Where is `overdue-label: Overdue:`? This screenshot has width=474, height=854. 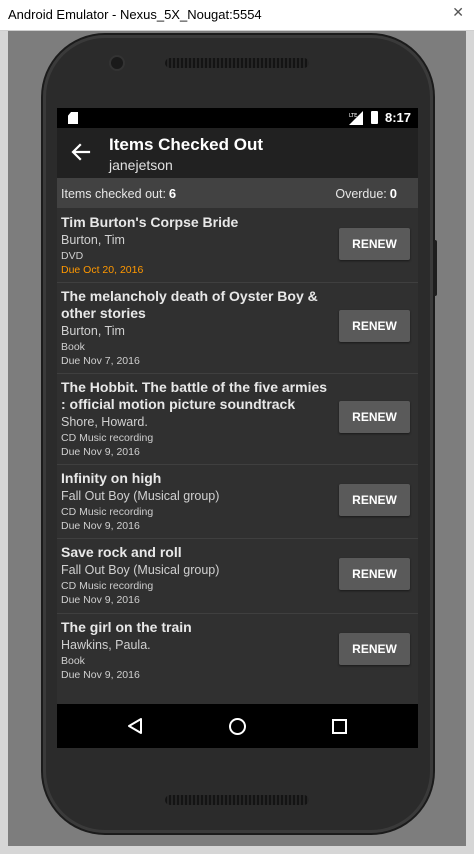 overdue-label: Overdue: is located at coordinates (361, 194).